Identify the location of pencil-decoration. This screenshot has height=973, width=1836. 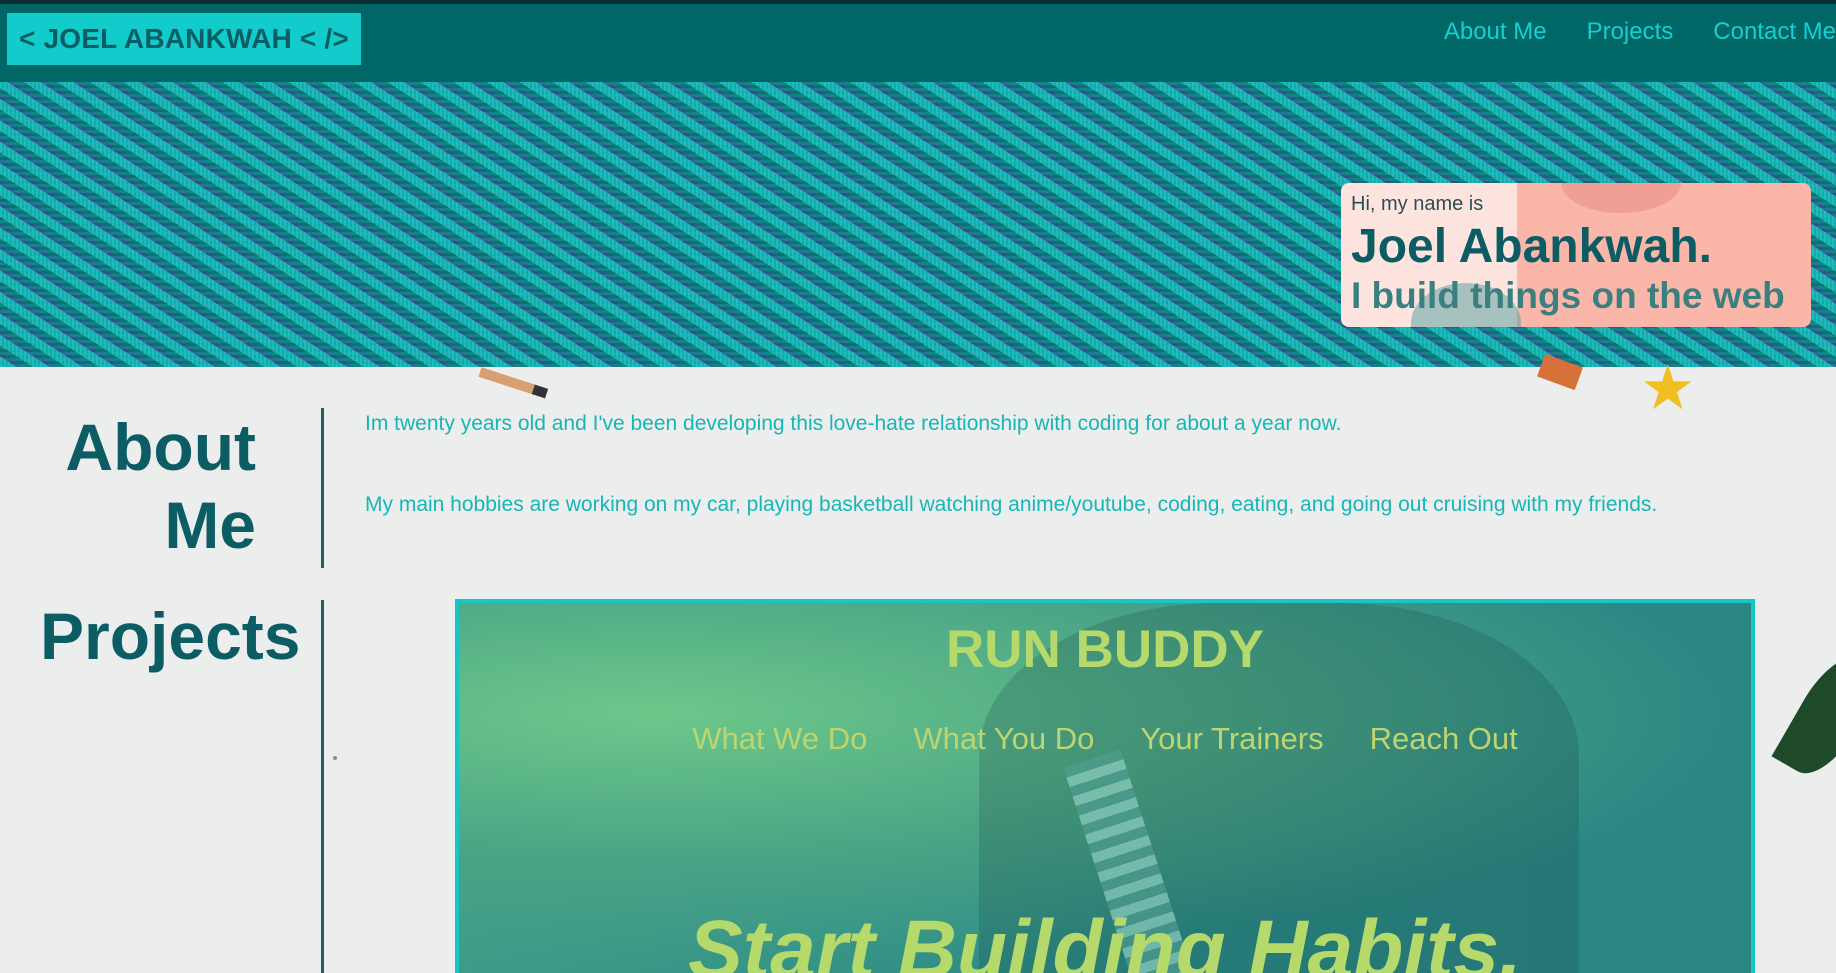
(513, 383).